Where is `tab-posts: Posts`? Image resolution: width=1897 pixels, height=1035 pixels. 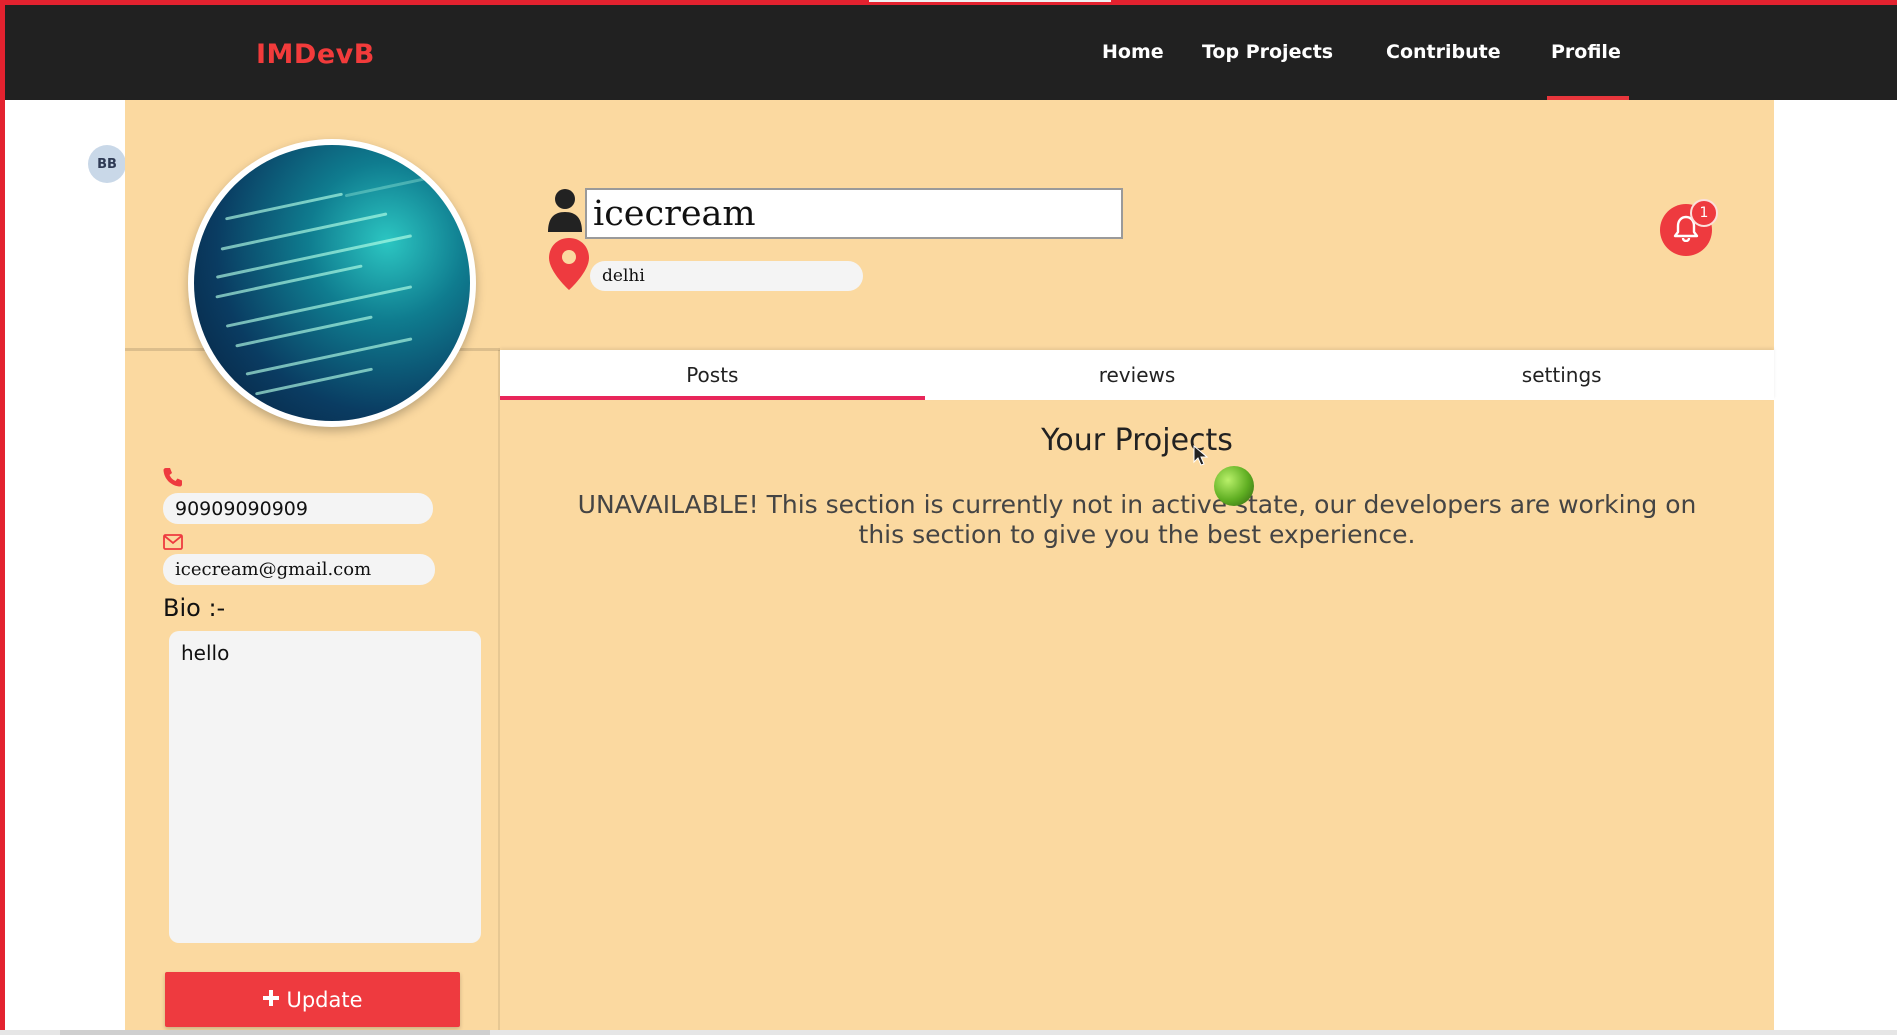
tab-posts: Posts is located at coordinates (712, 375).